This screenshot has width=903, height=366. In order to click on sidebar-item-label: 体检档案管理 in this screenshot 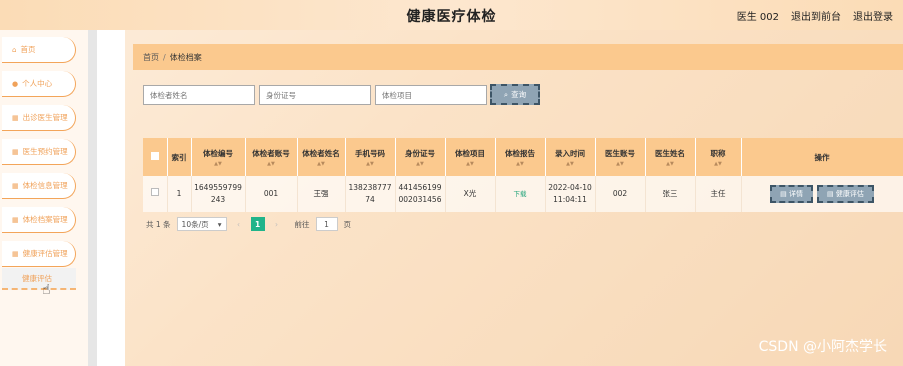, I will do `click(45, 219)`.